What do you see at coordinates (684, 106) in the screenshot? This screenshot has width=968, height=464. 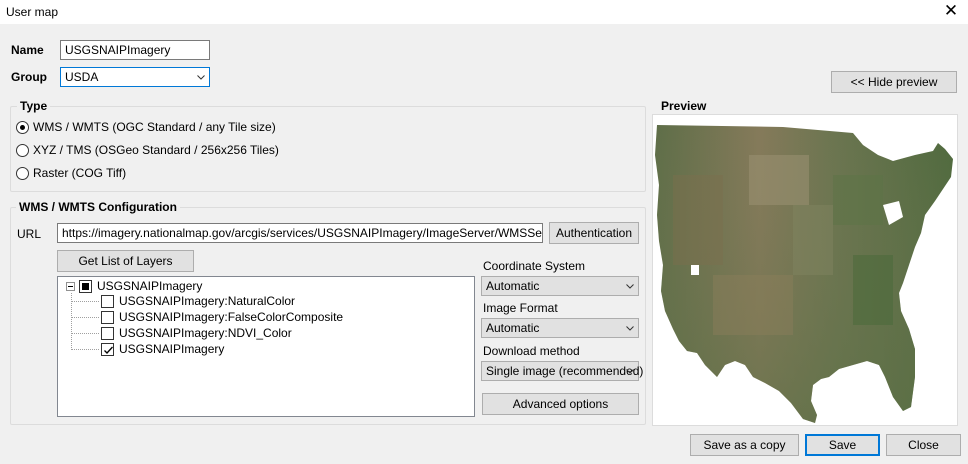 I see `preview-title: Preview` at bounding box center [684, 106].